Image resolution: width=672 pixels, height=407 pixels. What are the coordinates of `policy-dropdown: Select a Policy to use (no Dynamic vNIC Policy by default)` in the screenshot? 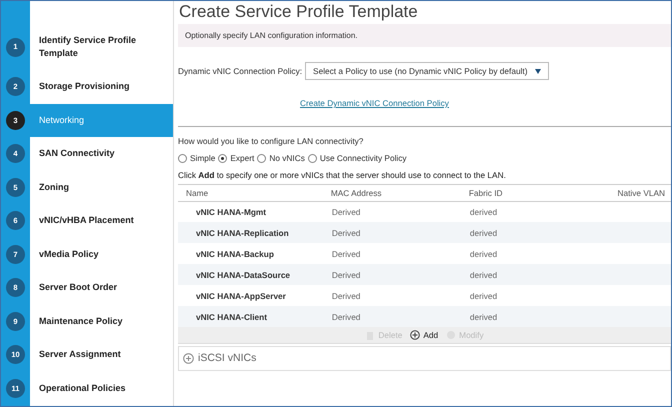 It's located at (427, 71).